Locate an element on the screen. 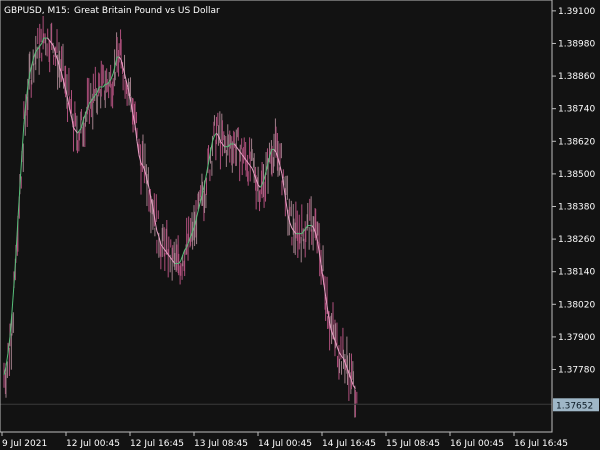 Image resolution: width=600 pixels, height=450 pixels. price-axis-label: 1.38860 is located at coordinates (576, 77).